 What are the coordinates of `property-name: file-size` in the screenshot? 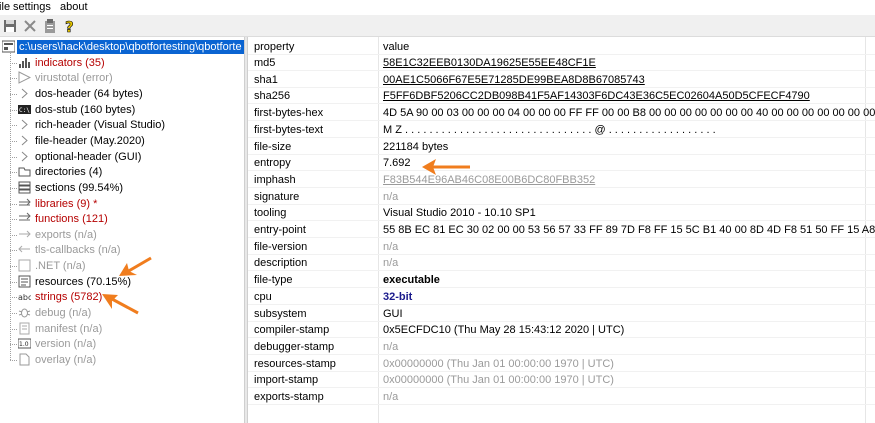 It's located at (273, 146).